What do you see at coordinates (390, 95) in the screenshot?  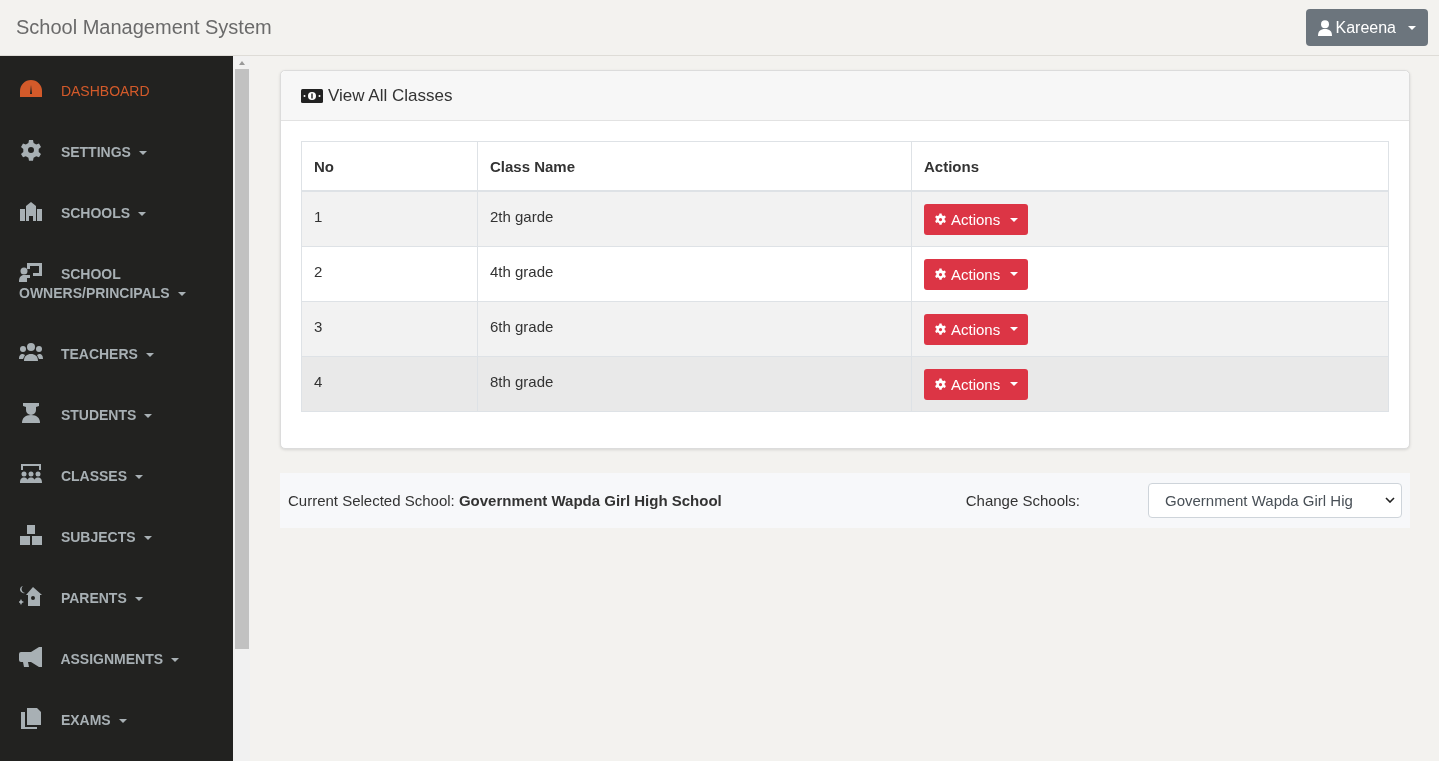 I see `card-title: View All Classes` at bounding box center [390, 95].